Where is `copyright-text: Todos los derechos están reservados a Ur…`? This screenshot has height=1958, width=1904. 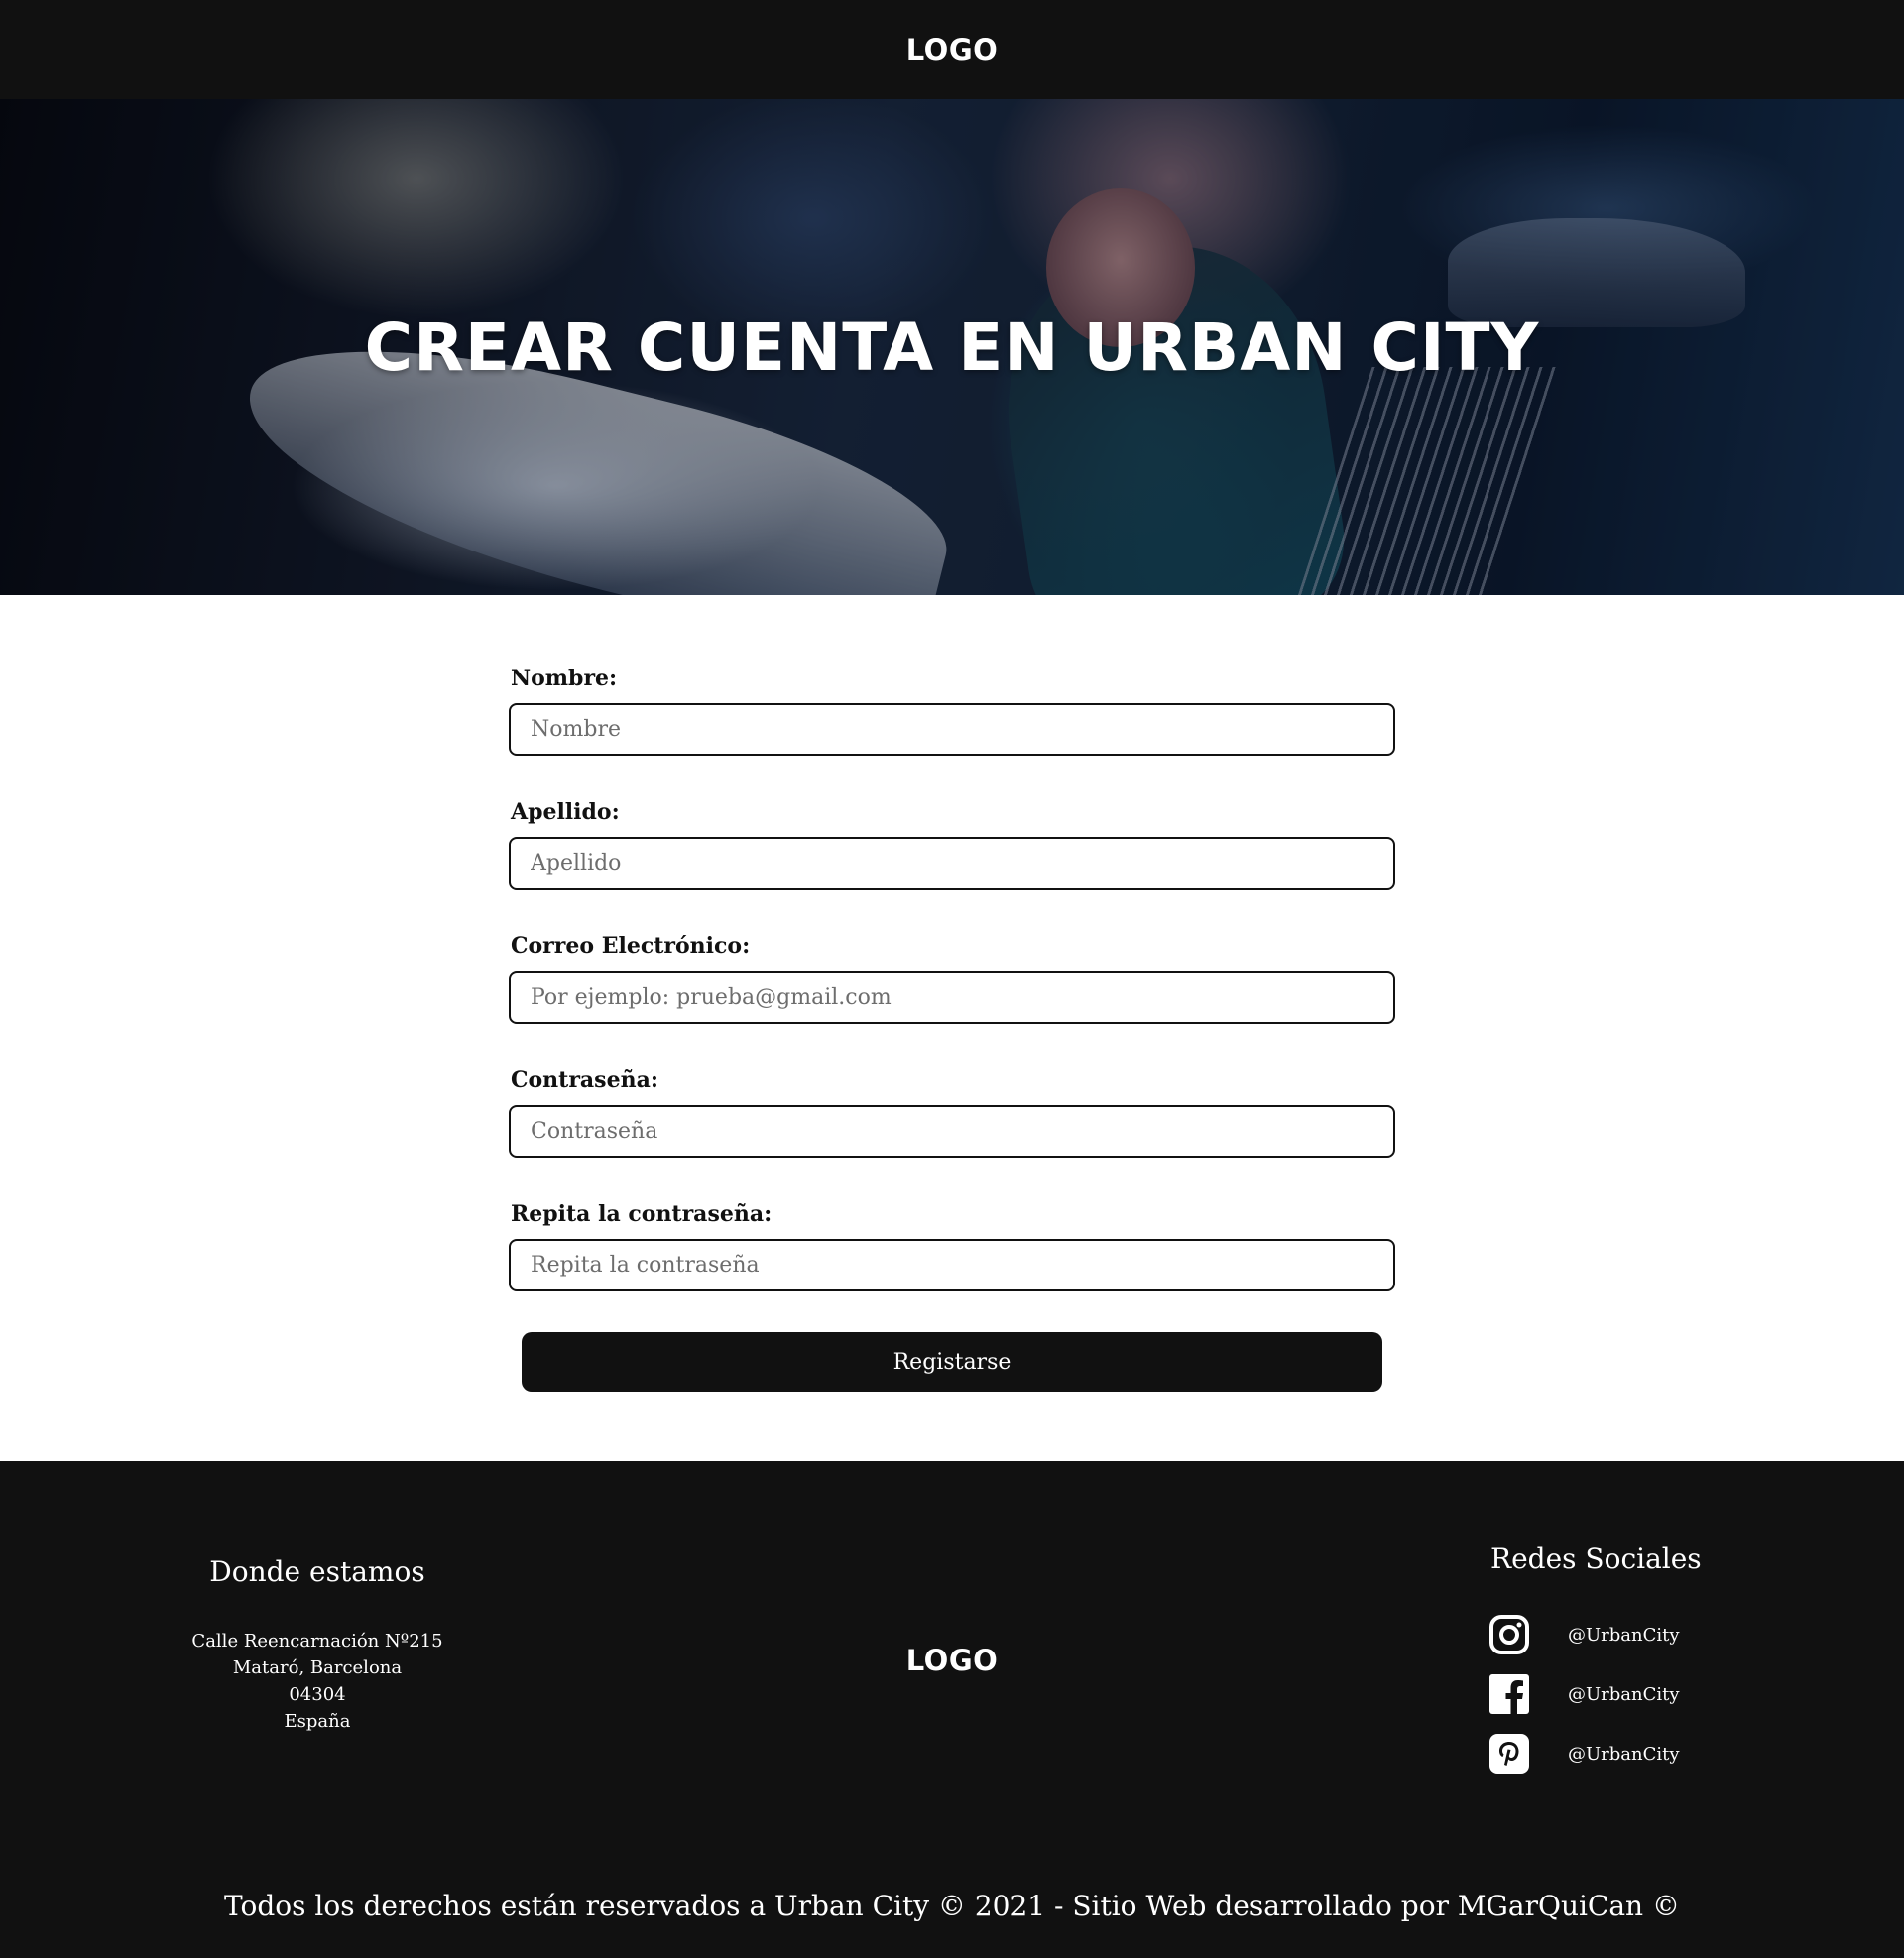
copyright-text: Todos los derechos están reservados a Ur… is located at coordinates (952, 1906).